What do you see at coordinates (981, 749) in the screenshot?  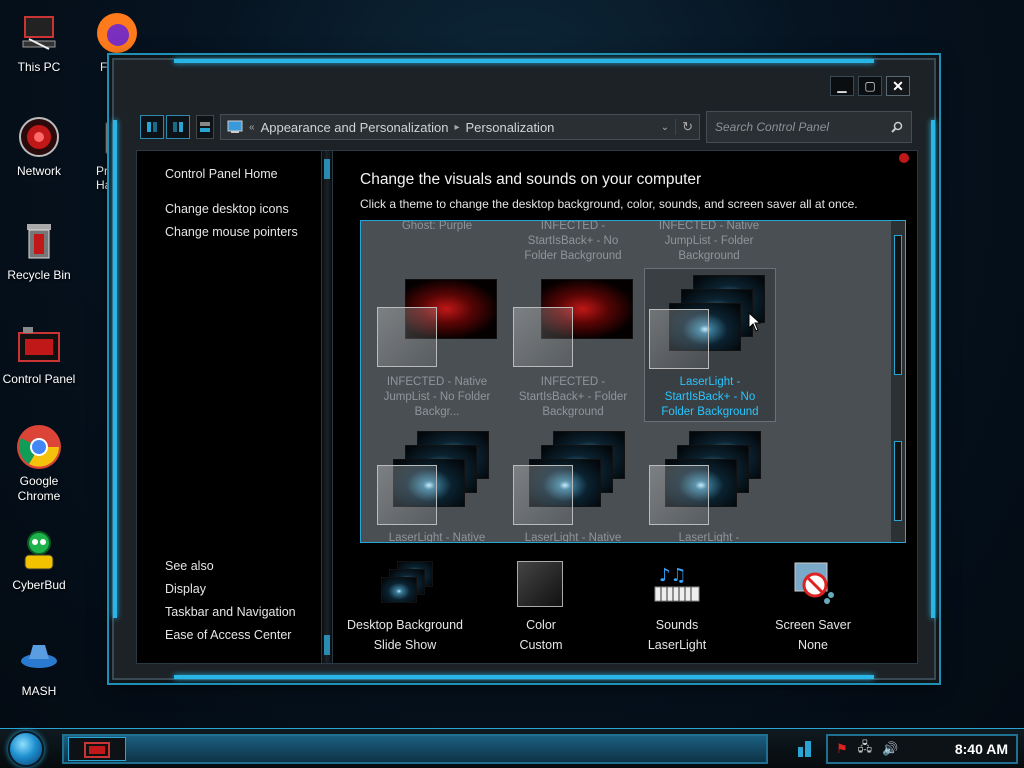 I see `clock: 8:40 AM` at bounding box center [981, 749].